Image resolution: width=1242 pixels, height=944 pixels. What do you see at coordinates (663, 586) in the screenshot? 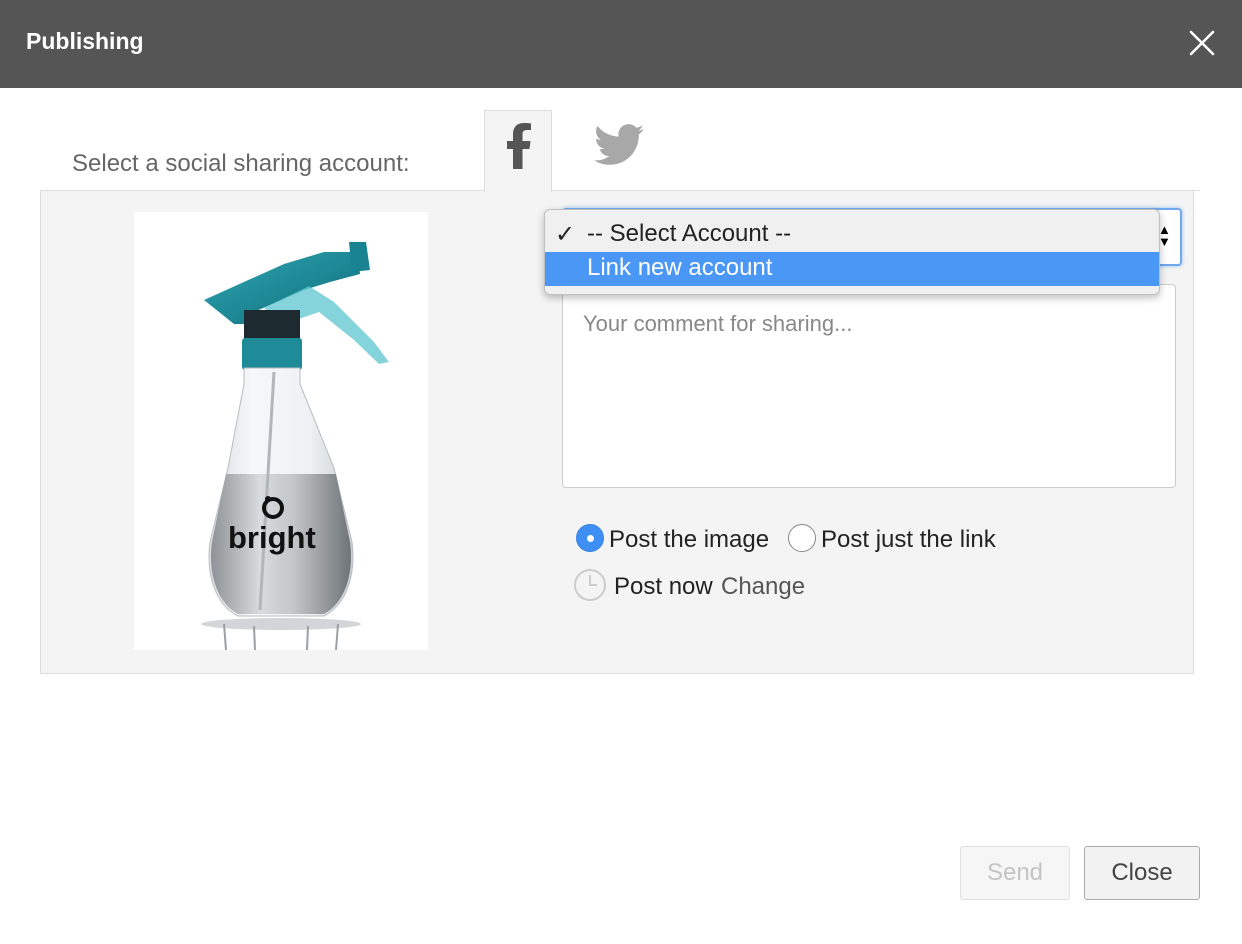
I see `schedule-status: Post now` at bounding box center [663, 586].